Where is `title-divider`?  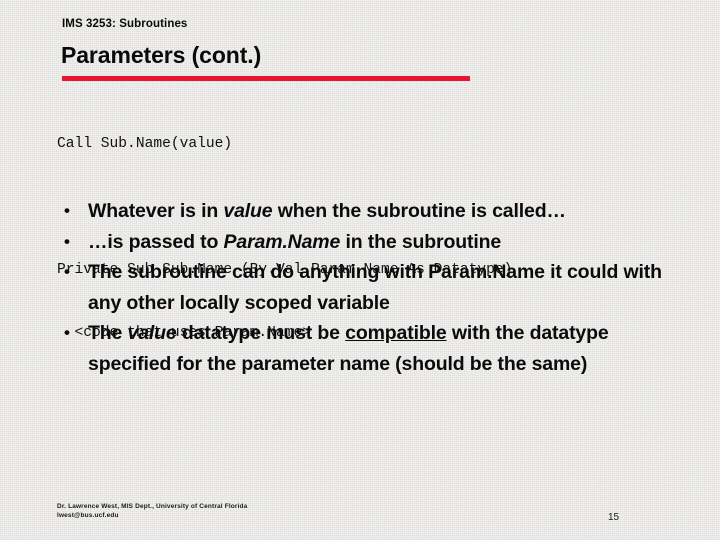
title-divider is located at coordinates (266, 78).